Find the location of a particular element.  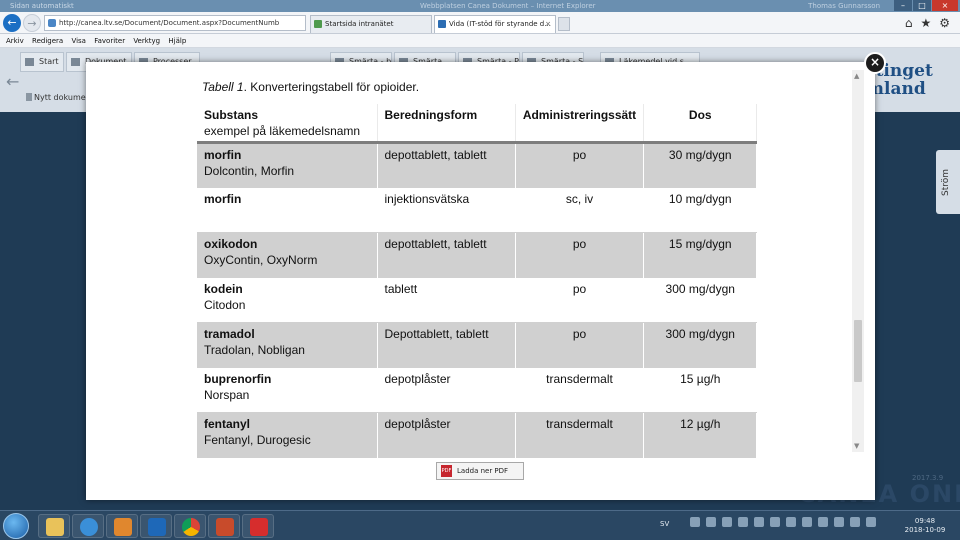

cell-form: Depottablett, tablett is located at coordinates (446, 345).